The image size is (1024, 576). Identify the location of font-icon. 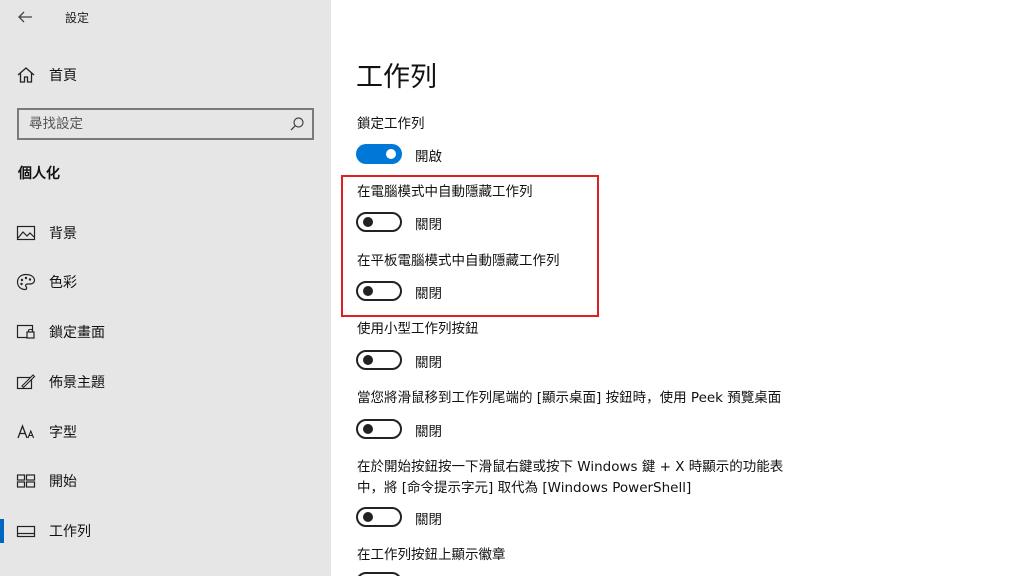
(26, 432).